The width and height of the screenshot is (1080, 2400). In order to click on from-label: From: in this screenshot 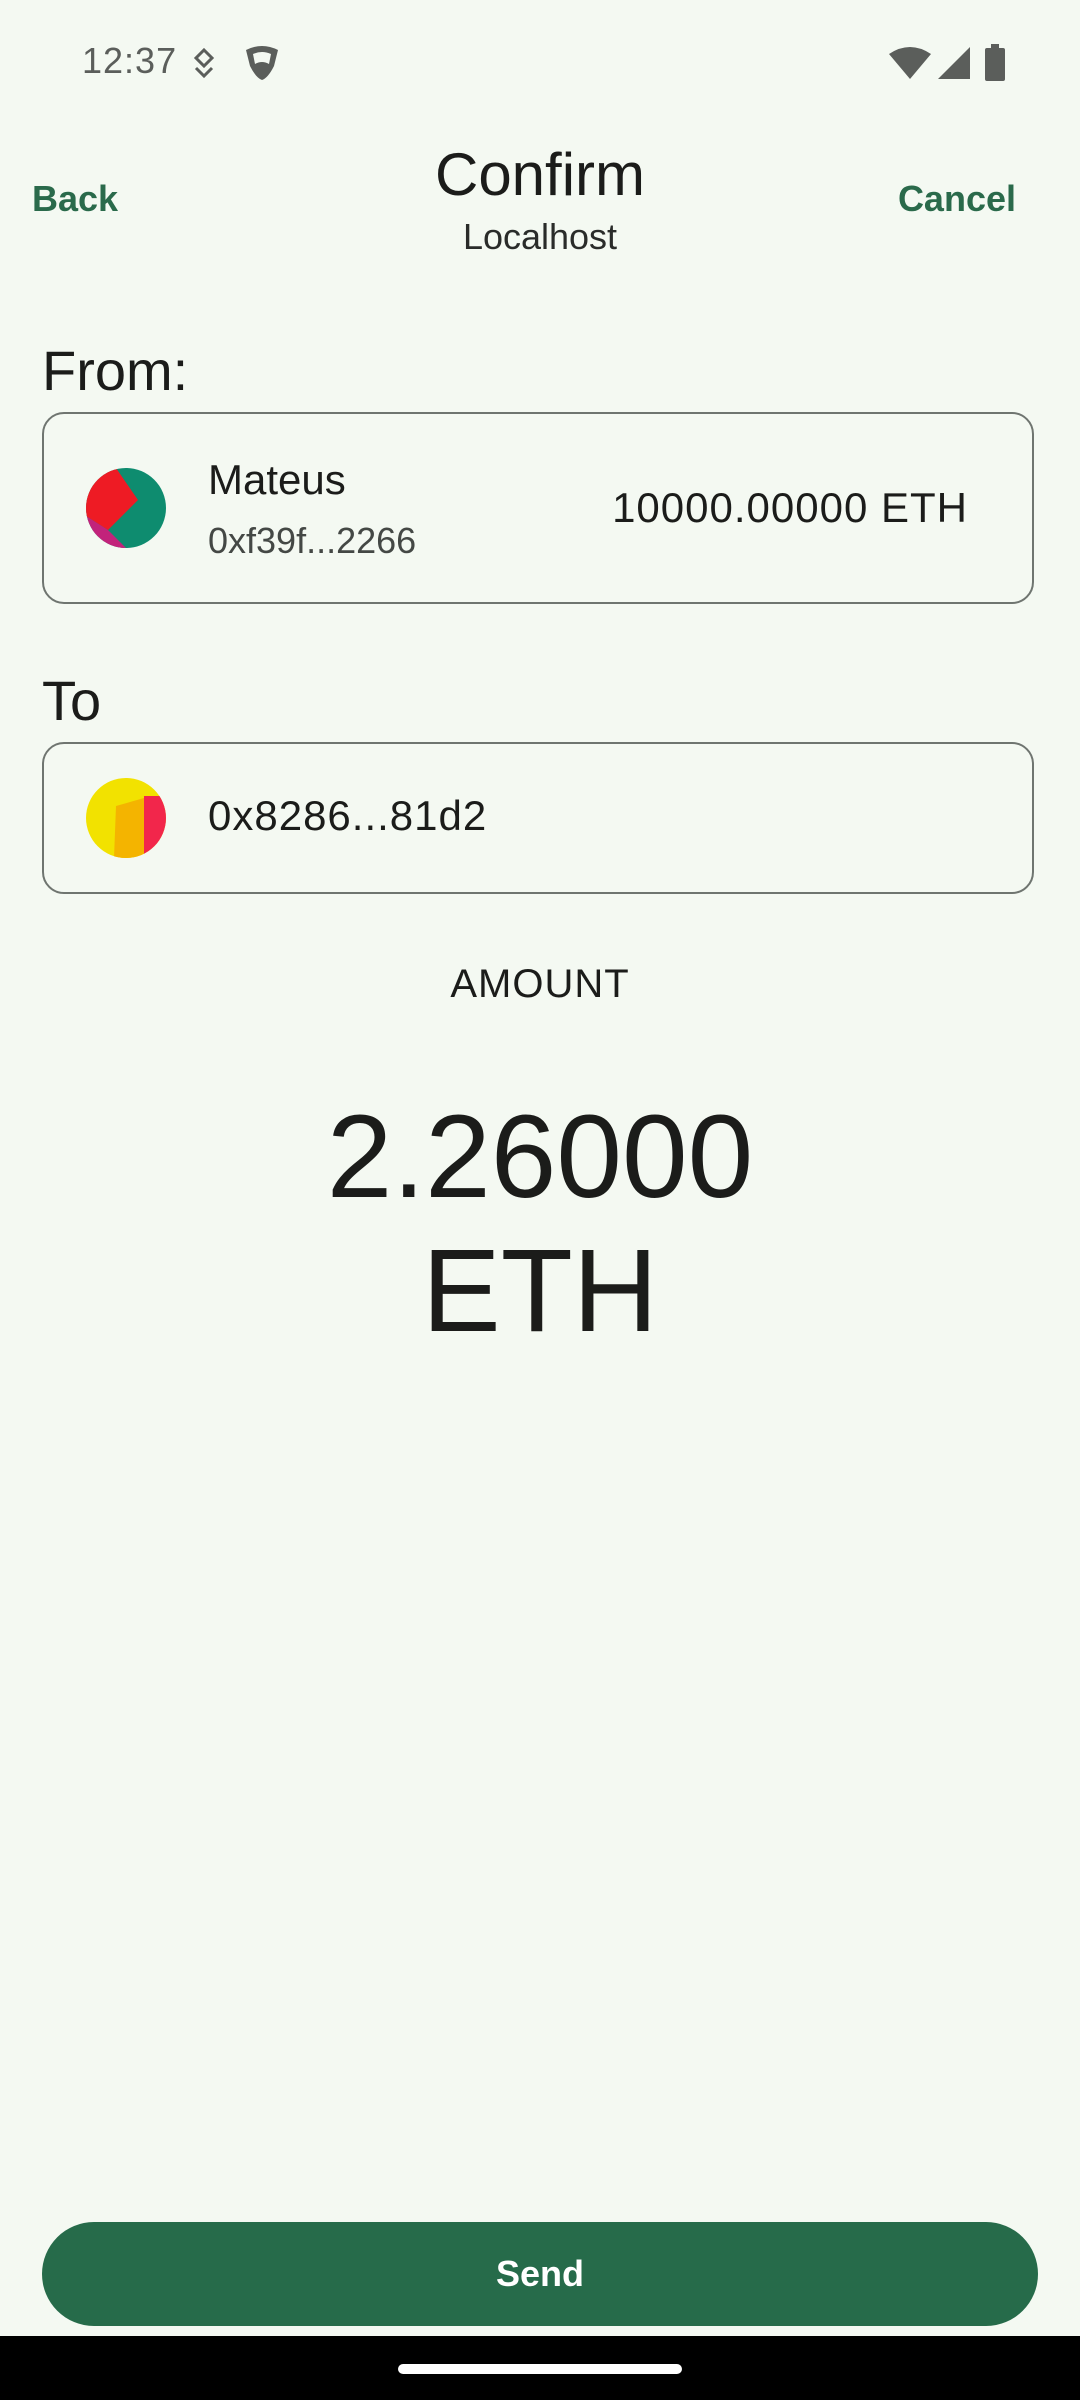, I will do `click(115, 370)`.